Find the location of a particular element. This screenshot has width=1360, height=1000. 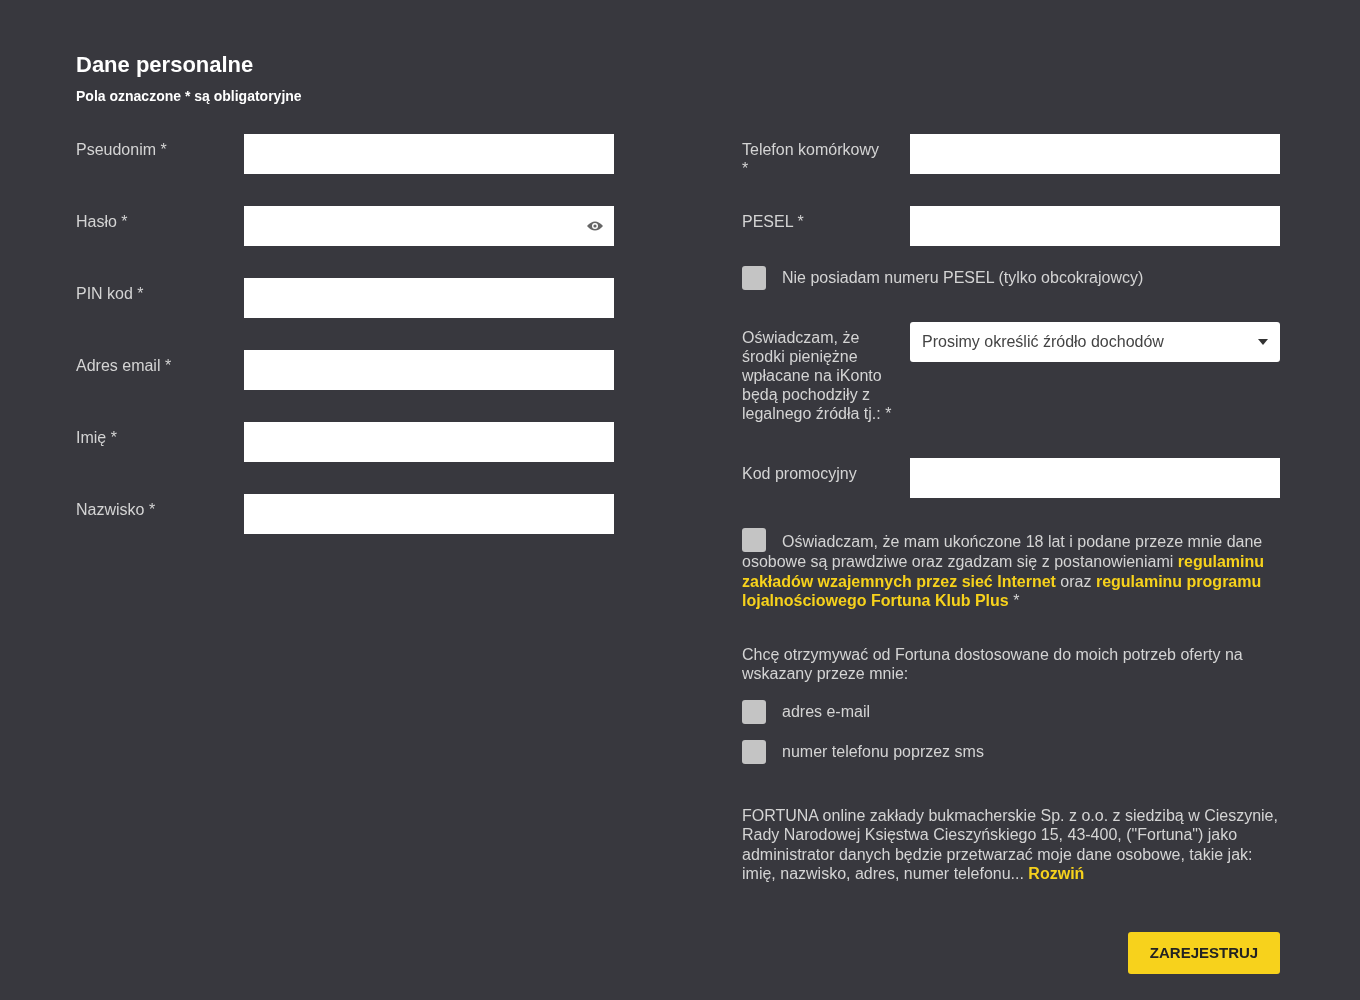

field-label: Telefon komórkowy * is located at coordinates (811, 159).